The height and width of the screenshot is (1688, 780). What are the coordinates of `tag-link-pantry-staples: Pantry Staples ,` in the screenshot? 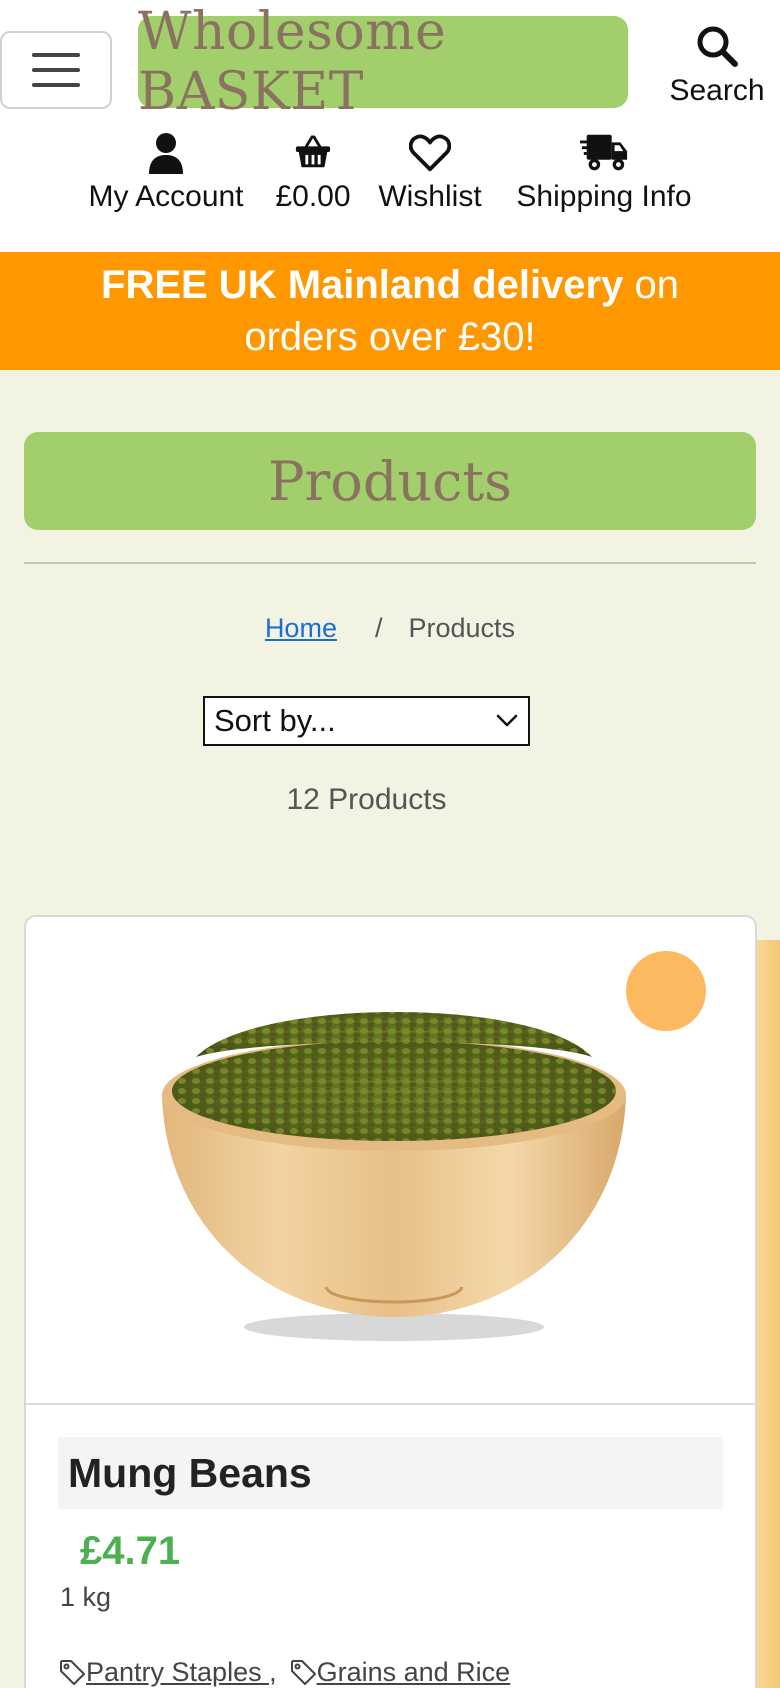 It's located at (181, 1672).